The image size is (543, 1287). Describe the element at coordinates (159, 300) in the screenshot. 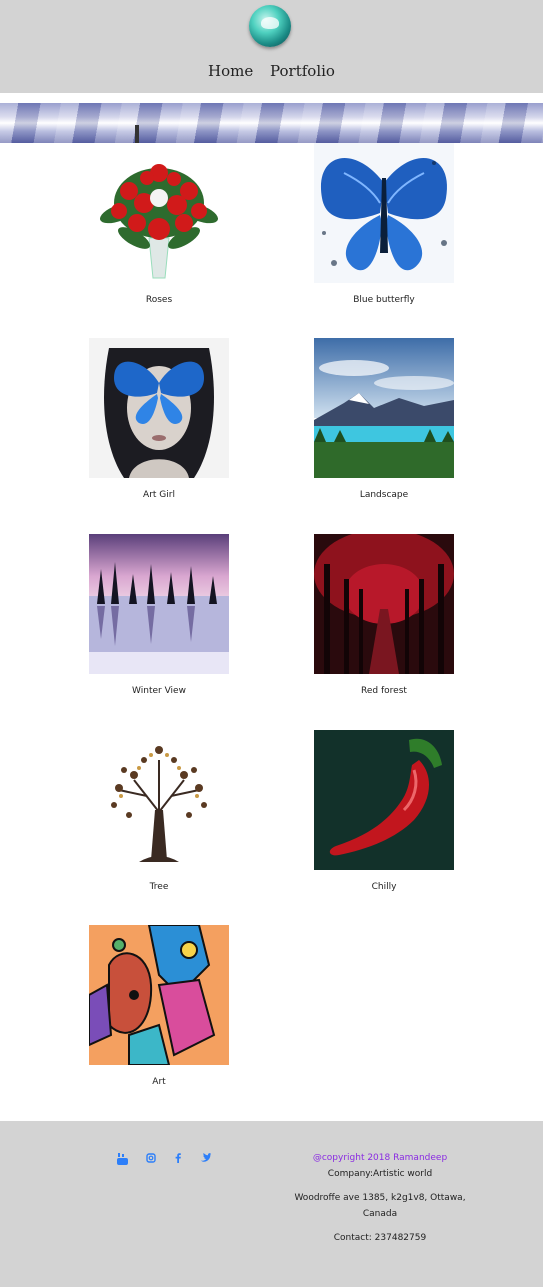

I see `gallery-caption: Roses` at that location.